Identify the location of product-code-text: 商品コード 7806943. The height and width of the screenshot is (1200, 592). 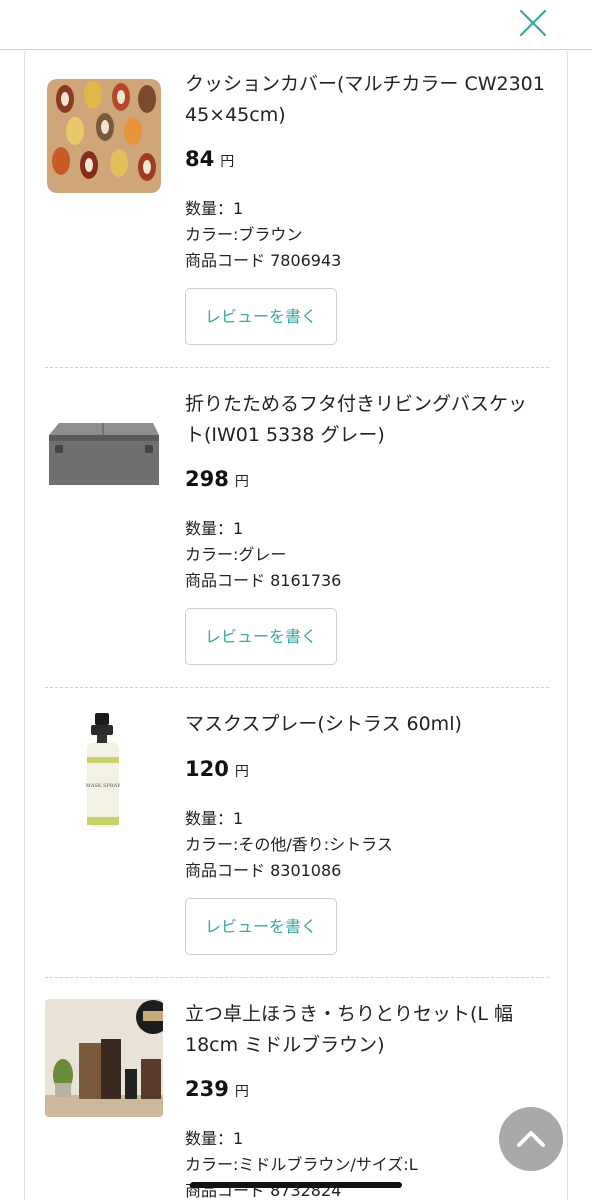
(263, 260).